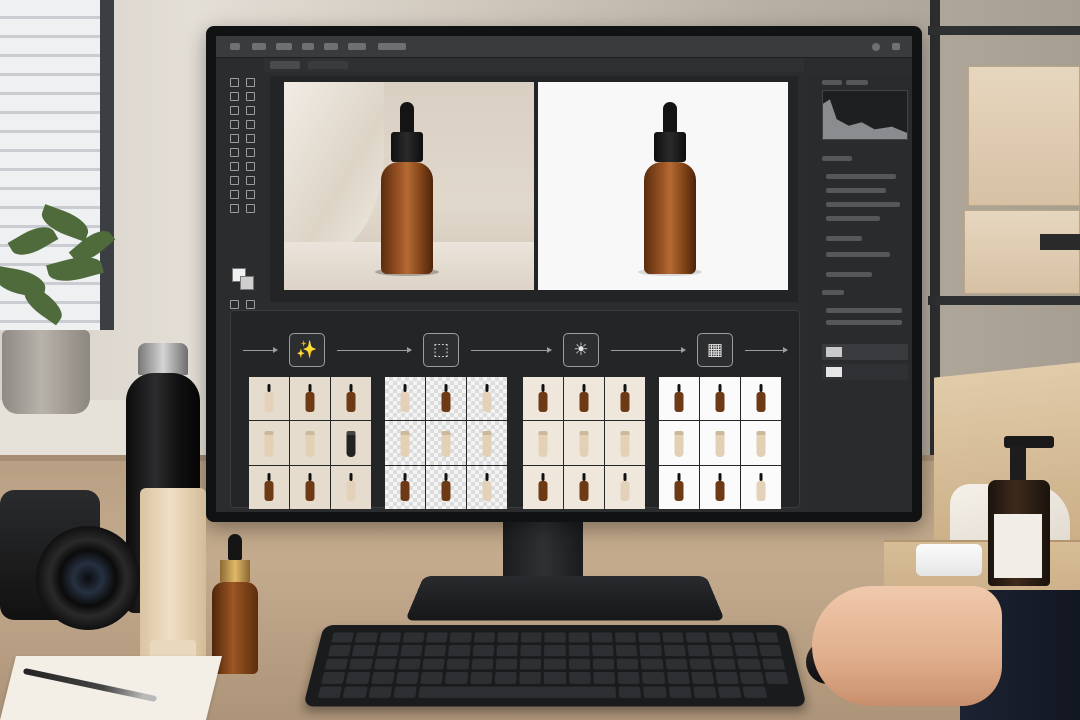 Image resolution: width=1080 pixels, height=720 pixels. Describe the element at coordinates (235, 604) in the screenshot. I see `amber-dropper-bottle-desk` at that location.